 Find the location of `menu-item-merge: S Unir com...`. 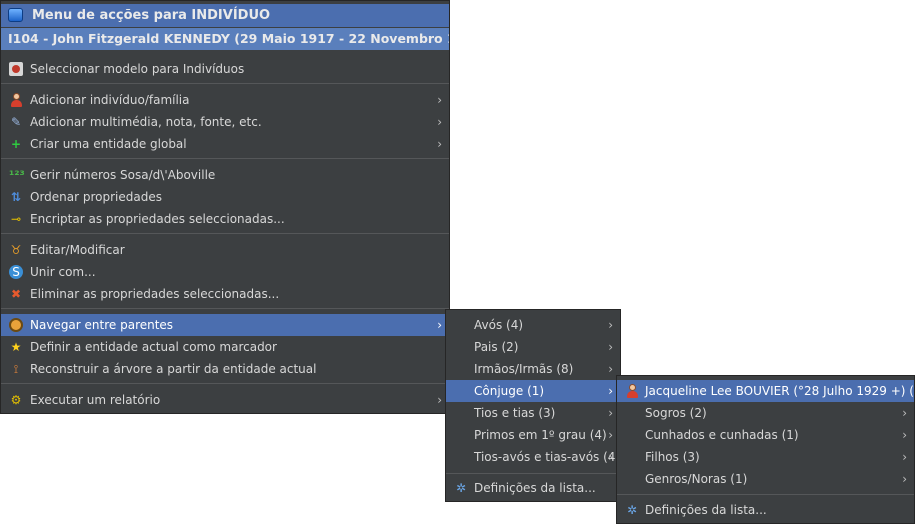

menu-item-merge: S Unir com... is located at coordinates (225, 272).